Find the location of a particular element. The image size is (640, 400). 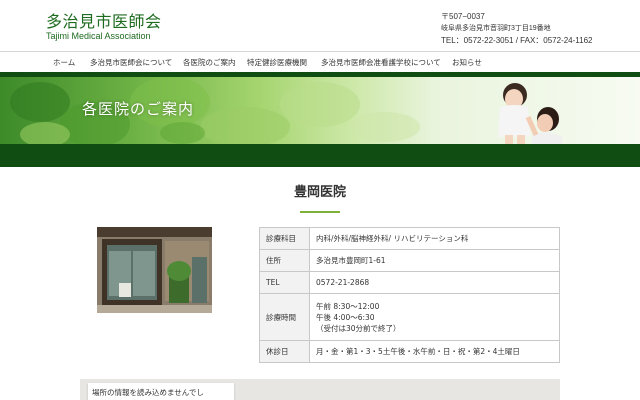

row-key: 住所 is located at coordinates (284, 260).